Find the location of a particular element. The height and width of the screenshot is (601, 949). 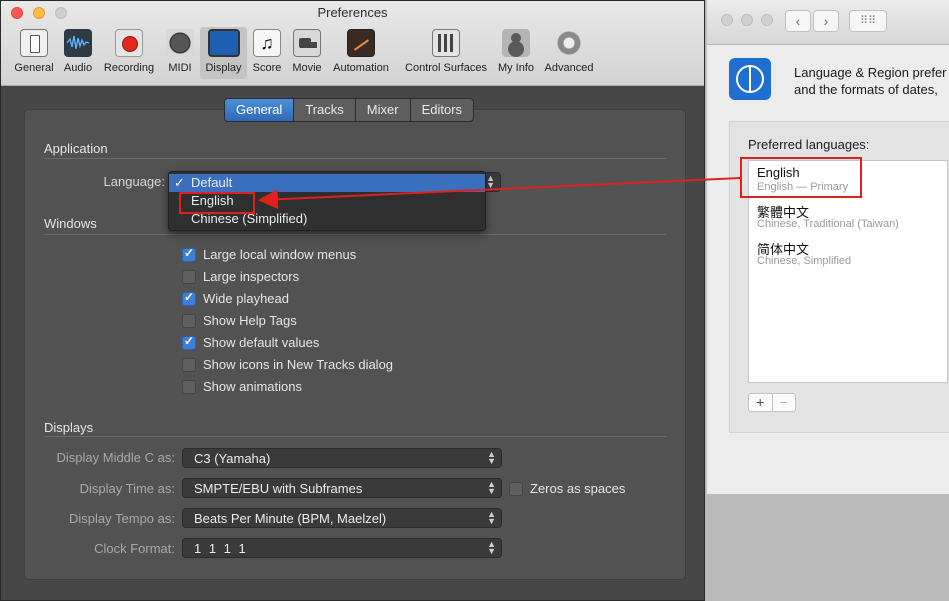

toolbar-label: Movie is located at coordinates (307, 68).